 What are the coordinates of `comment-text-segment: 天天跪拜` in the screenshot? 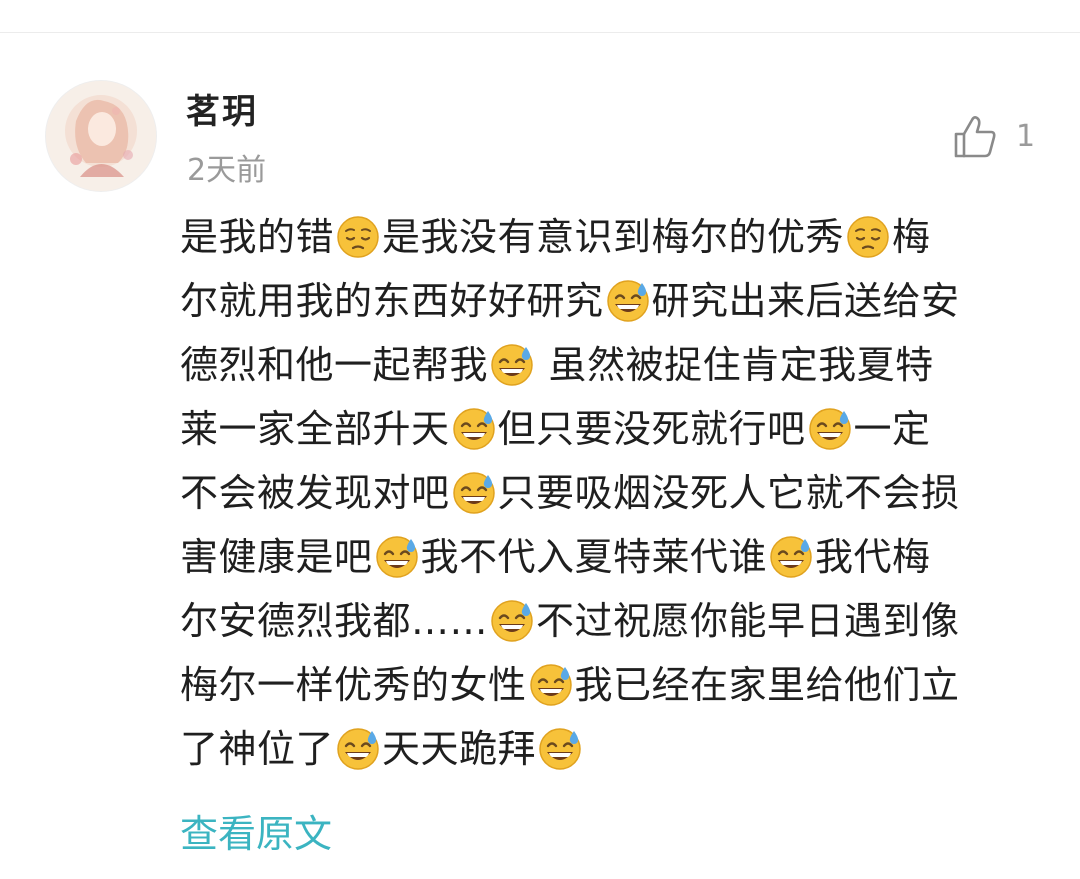 It's located at (459, 749).